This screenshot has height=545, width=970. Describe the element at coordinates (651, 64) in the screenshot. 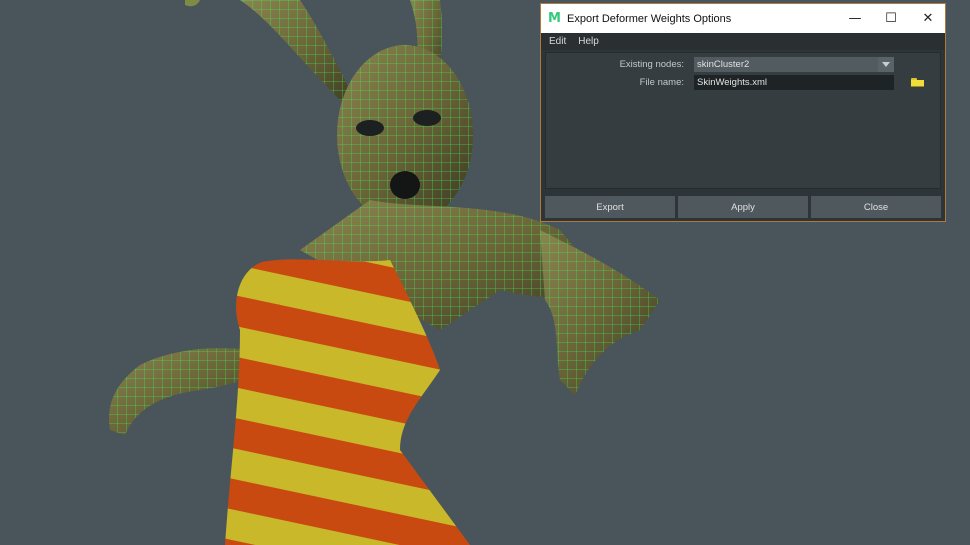

I see `existing-nodes-label: Existing nodes:` at that location.